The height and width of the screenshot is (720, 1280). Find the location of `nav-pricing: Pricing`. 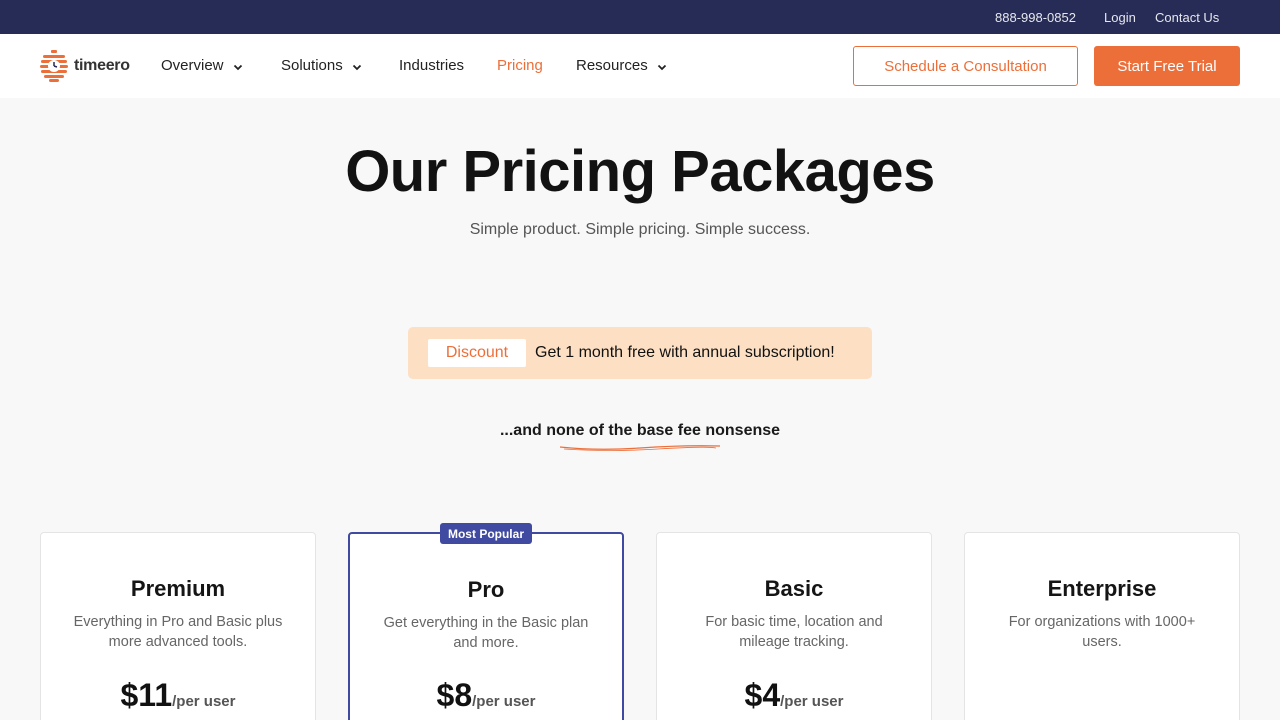

nav-pricing: Pricing is located at coordinates (520, 65).